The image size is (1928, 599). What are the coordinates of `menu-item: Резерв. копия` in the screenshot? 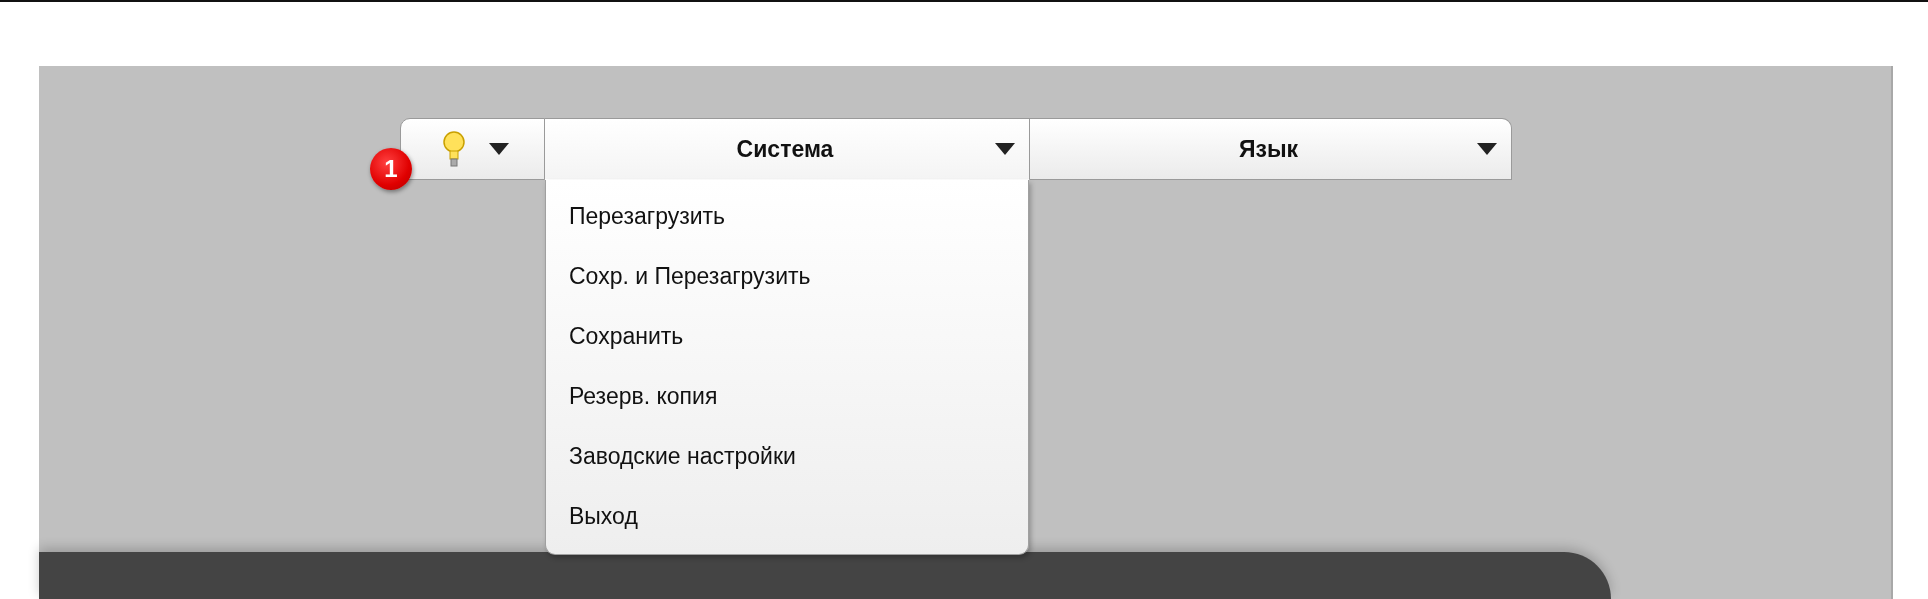 It's located at (787, 396).